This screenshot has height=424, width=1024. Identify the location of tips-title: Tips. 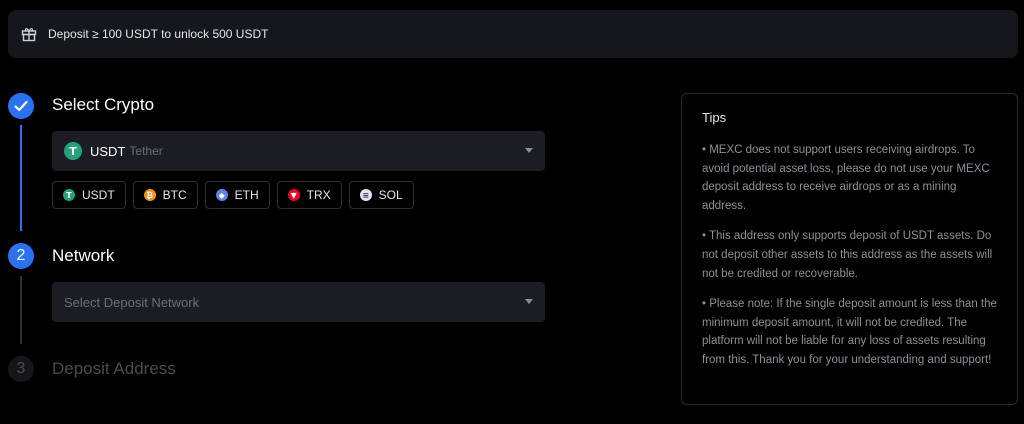
(714, 117).